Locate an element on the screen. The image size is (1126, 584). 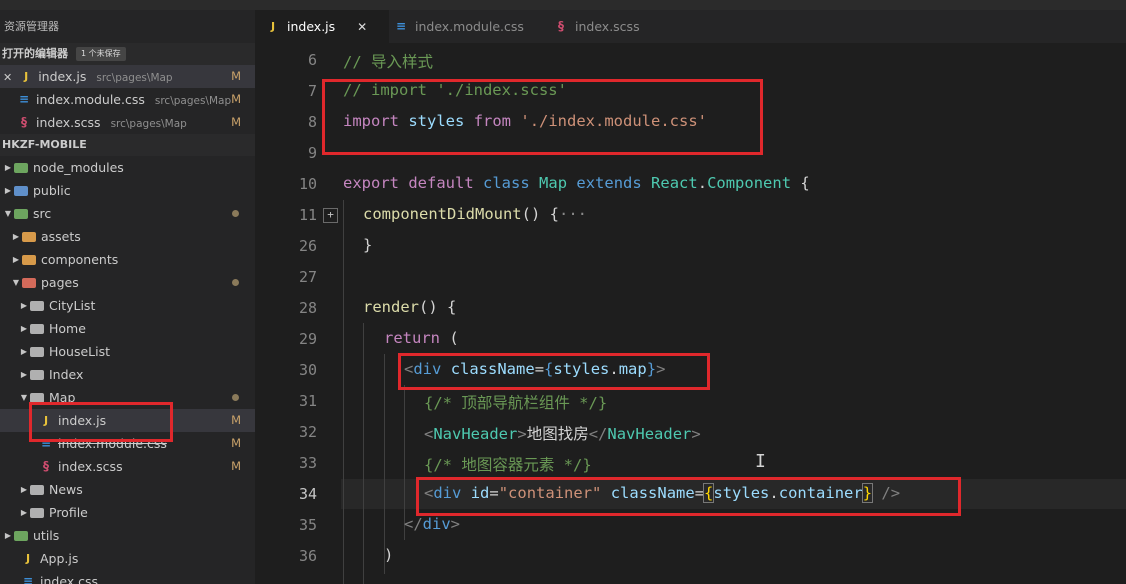
code-tag: div is located at coordinates (436, 524).